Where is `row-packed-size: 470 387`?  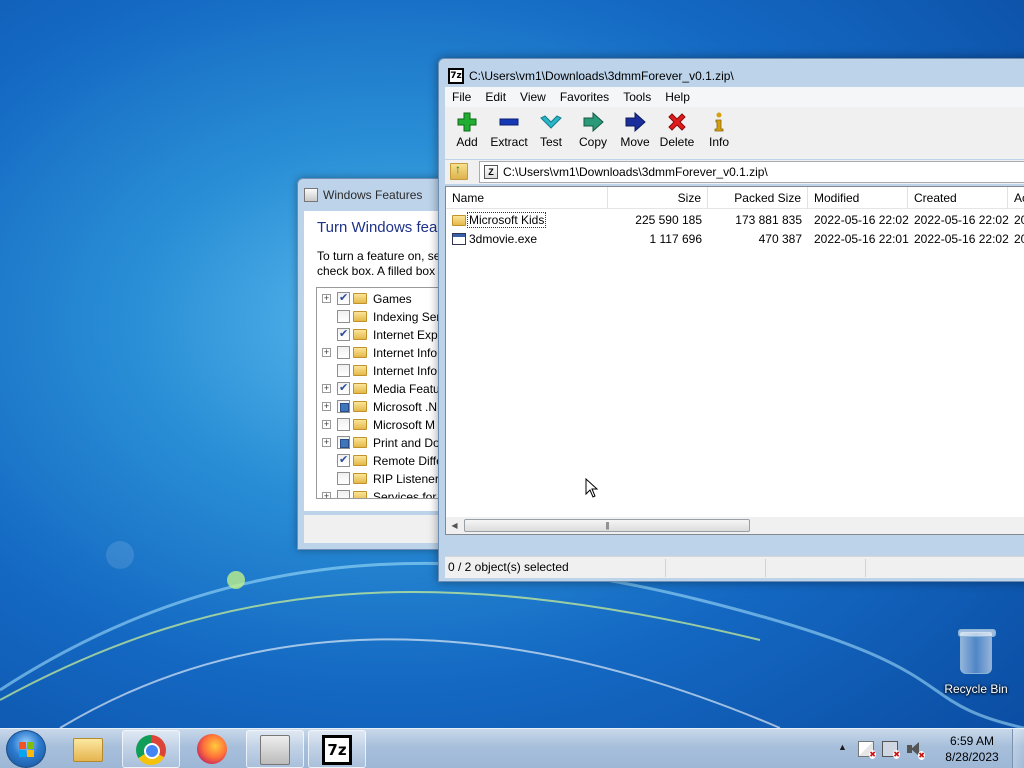 row-packed-size: 470 387 is located at coordinates (780, 239).